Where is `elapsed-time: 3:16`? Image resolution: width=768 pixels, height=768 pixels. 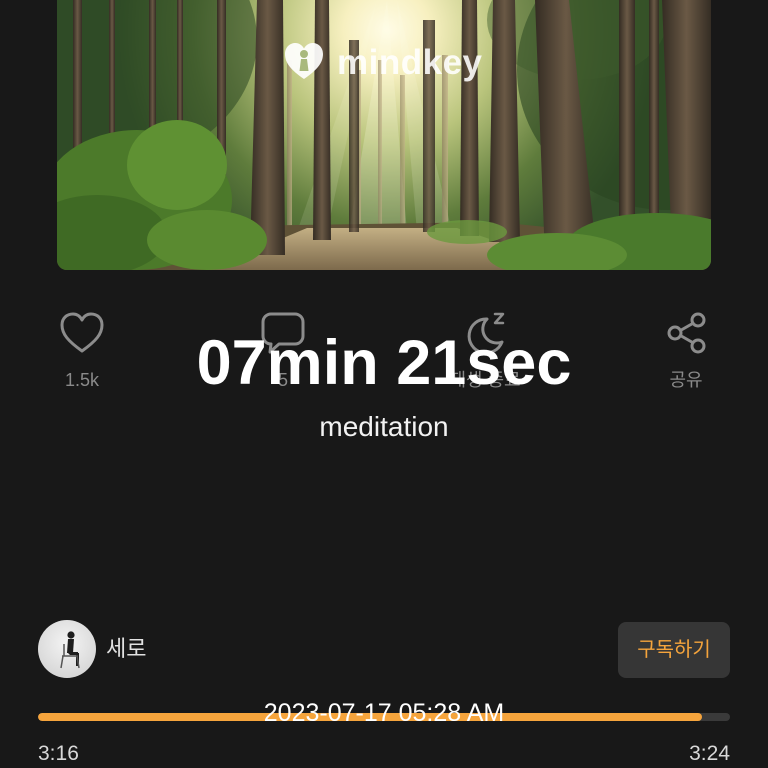 elapsed-time: 3:16 is located at coordinates (58, 753).